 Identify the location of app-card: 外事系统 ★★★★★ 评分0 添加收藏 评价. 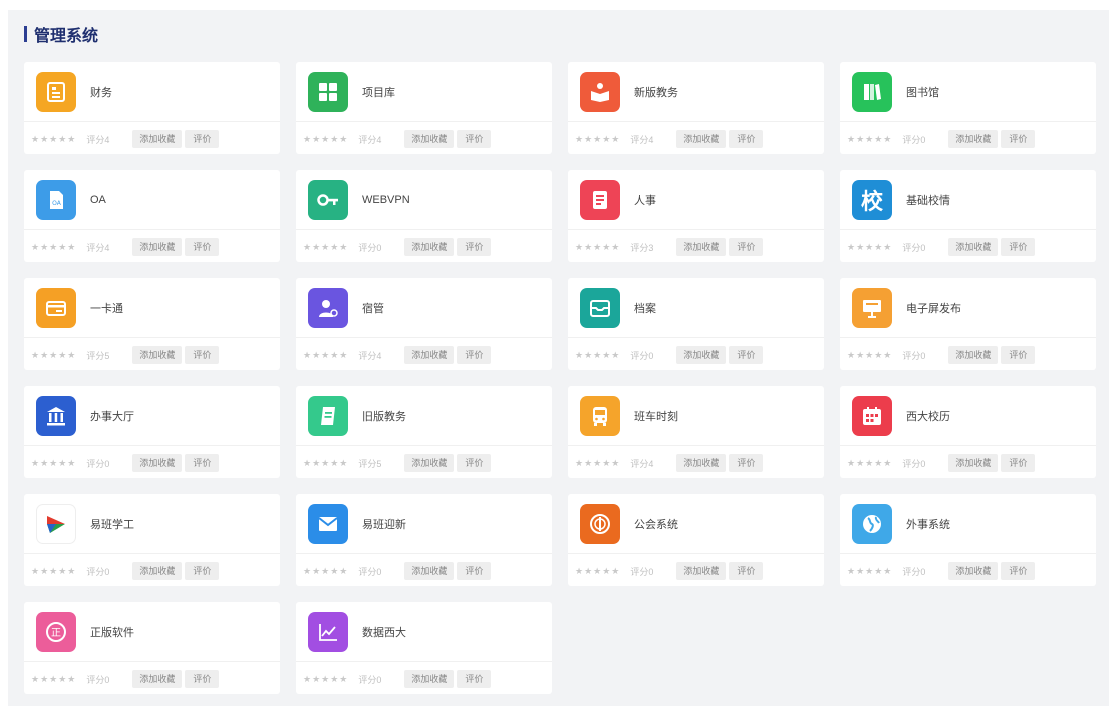
(968, 540).